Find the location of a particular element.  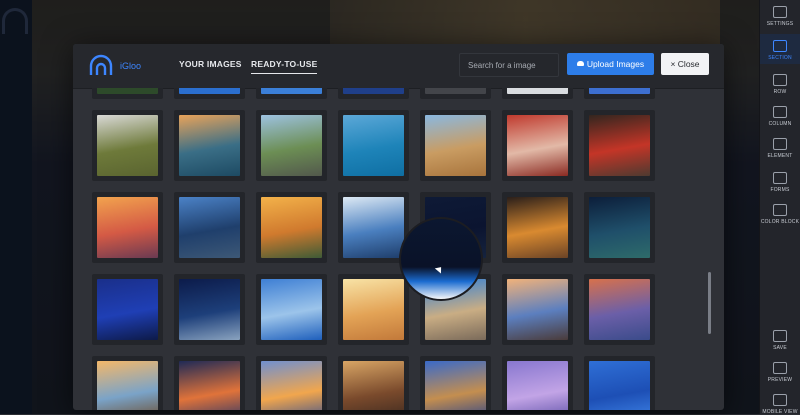

sidebar-item-row: ROW is located at coordinates (780, 84).